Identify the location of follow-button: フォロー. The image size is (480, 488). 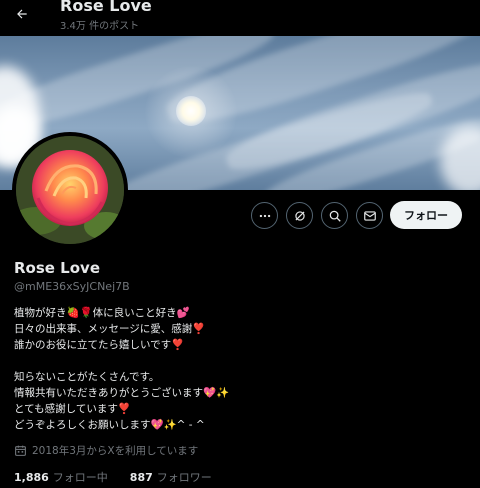
(426, 215).